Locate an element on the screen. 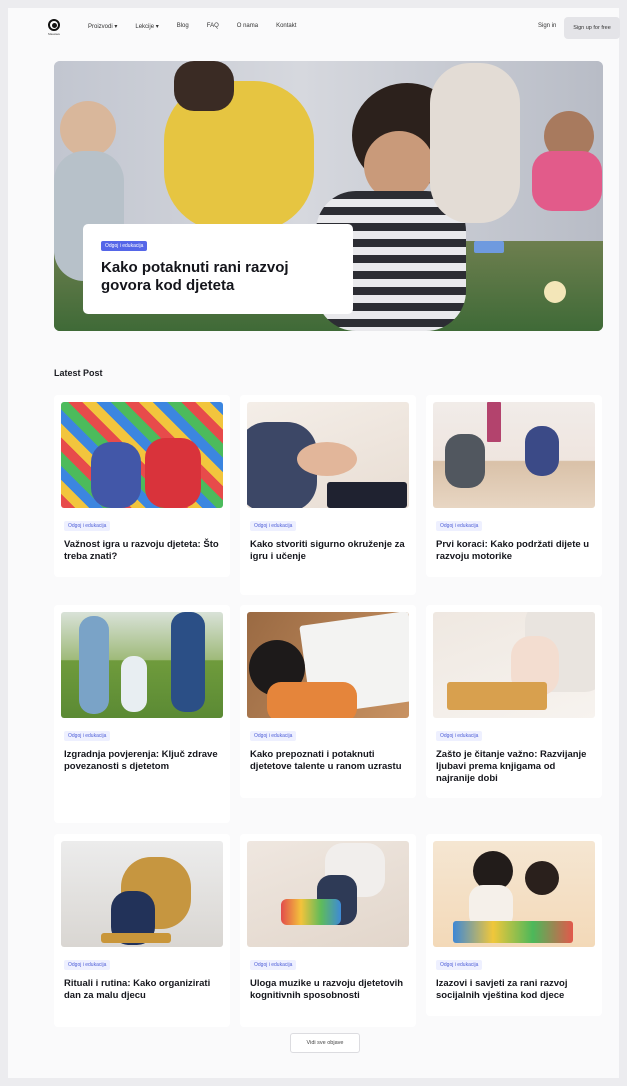 Image resolution: width=627 pixels, height=1086 pixels. thumb-toy is located at coordinates (136, 938).